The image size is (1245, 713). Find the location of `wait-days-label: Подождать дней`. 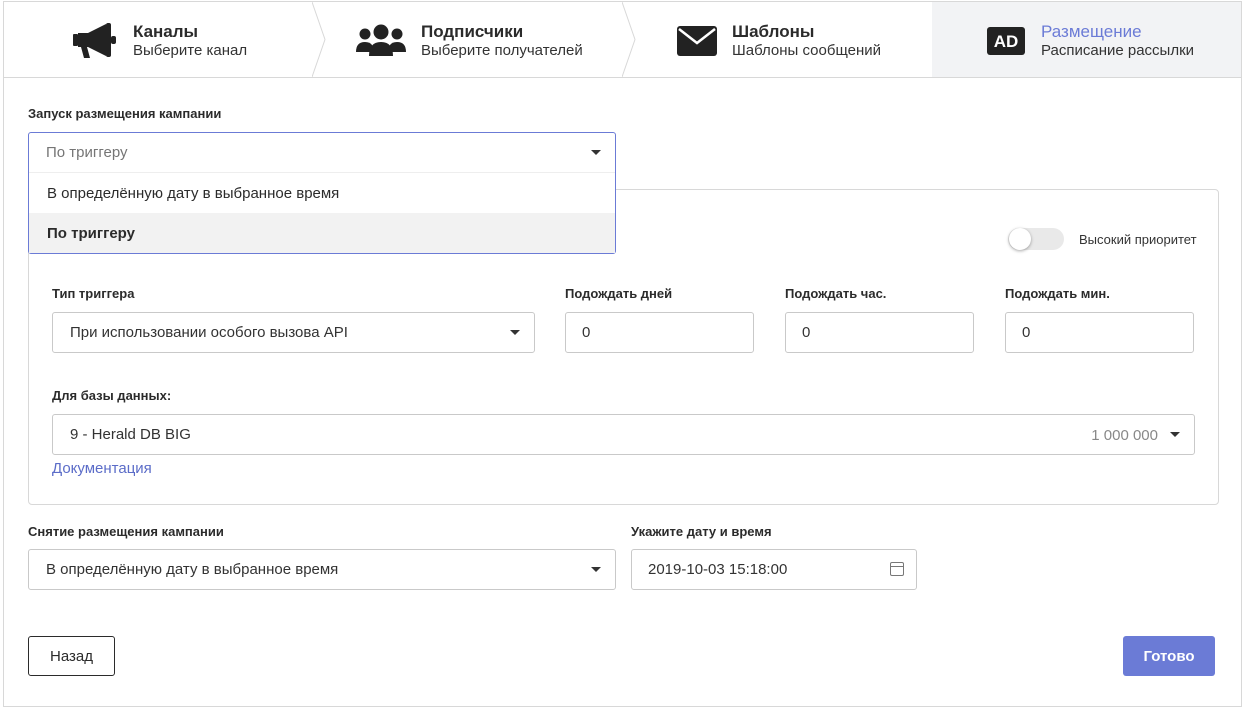

wait-days-label: Подождать дней is located at coordinates (619, 293).